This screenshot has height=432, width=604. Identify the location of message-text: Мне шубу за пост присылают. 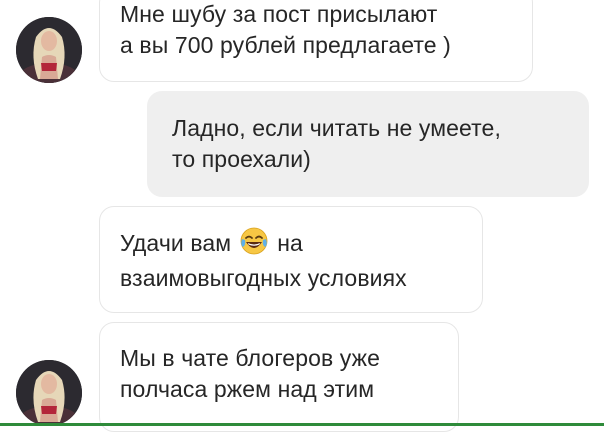
(279, 14).